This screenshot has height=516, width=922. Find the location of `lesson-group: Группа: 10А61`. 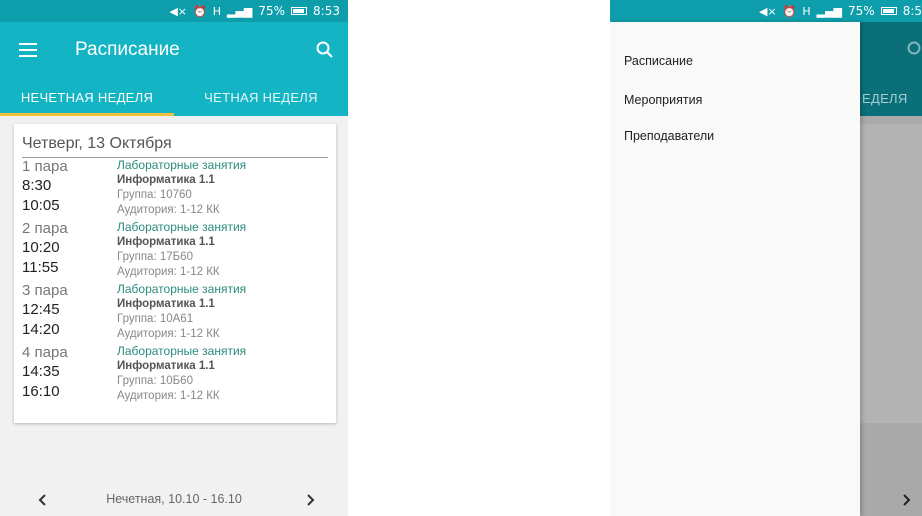

lesson-group: Группа: 10А61 is located at coordinates (155, 319).